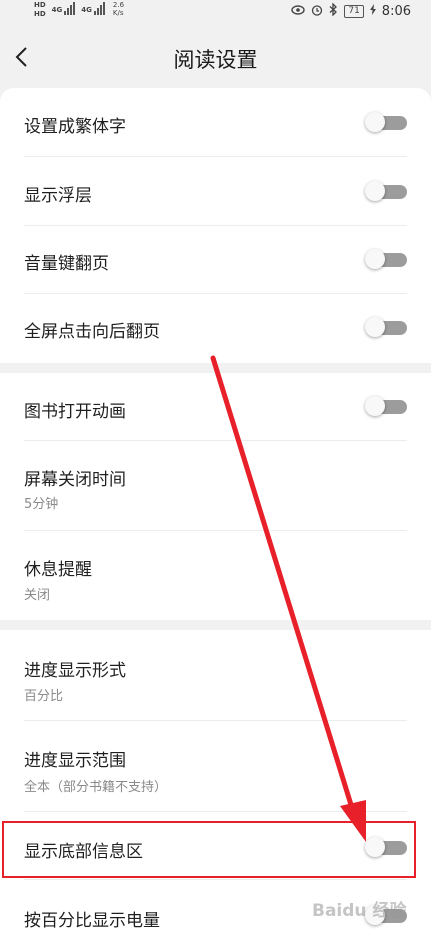 The width and height of the screenshot is (431, 945). I want to click on network-speed: 2.6 K/s, so click(118, 9).